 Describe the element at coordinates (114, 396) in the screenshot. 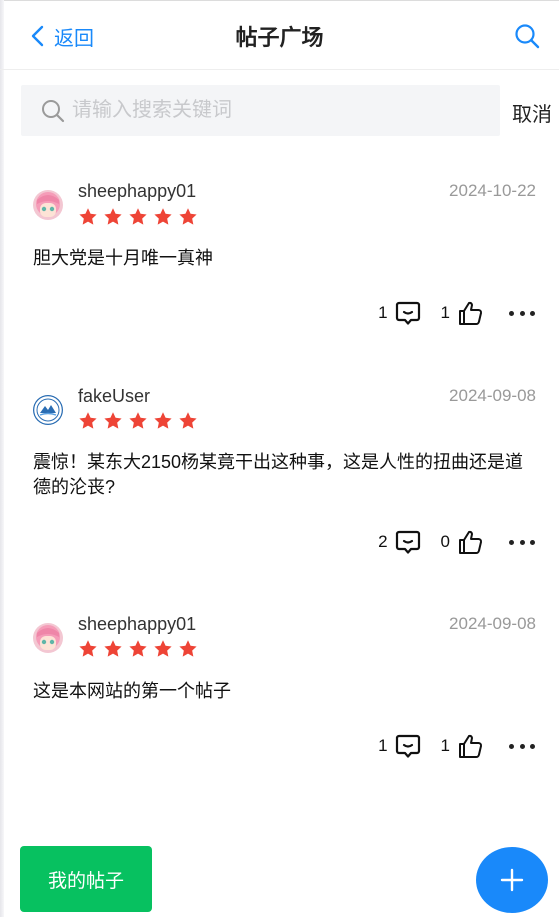

I see `post-username: fakeUser` at that location.